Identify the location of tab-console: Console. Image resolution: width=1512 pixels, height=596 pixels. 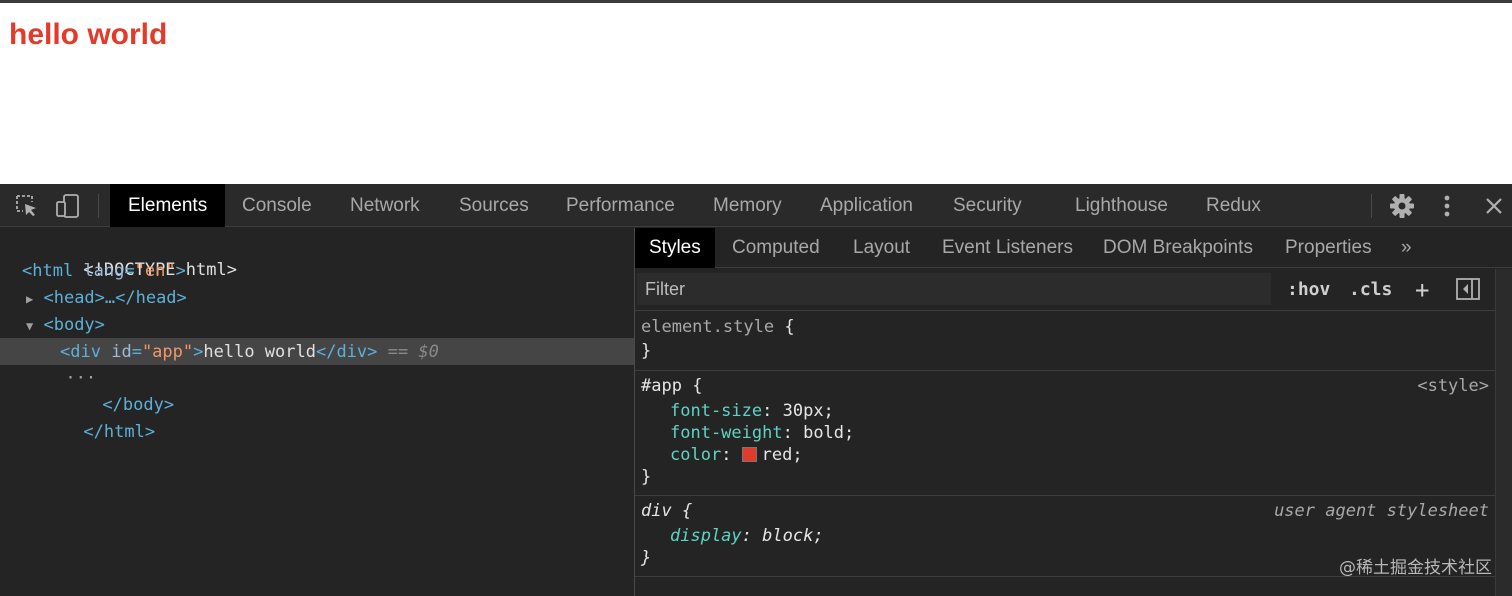
(277, 205).